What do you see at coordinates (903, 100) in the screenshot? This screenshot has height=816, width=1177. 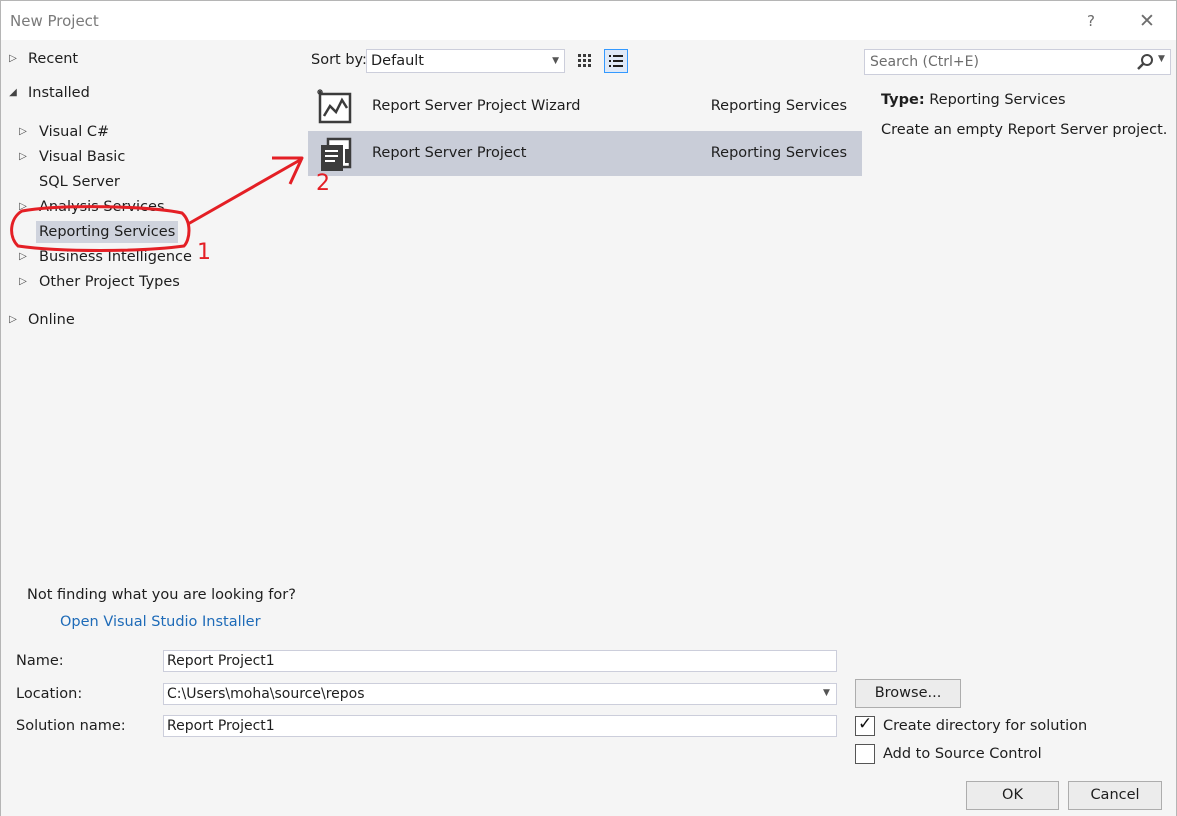 I see `type-label: Type:` at bounding box center [903, 100].